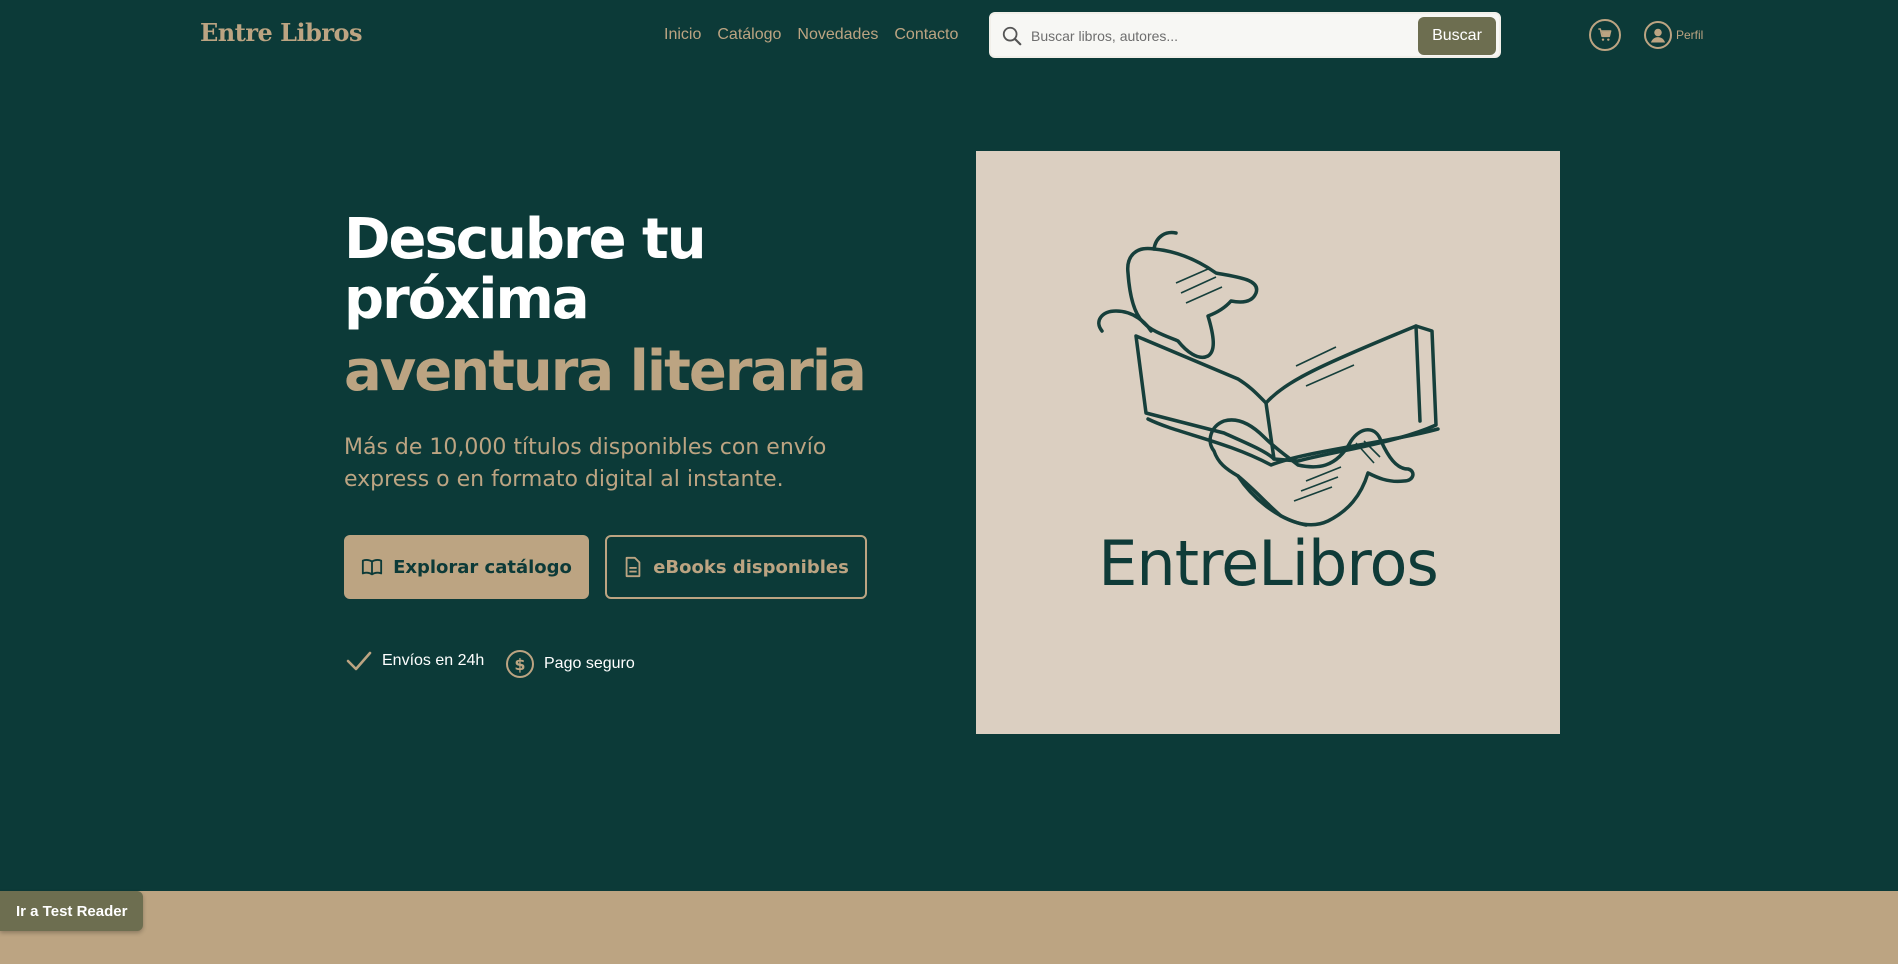 The width and height of the screenshot is (1898, 964). Describe the element at coordinates (682, 35) in the screenshot. I see `nav-link-inicio: Inicio` at that location.